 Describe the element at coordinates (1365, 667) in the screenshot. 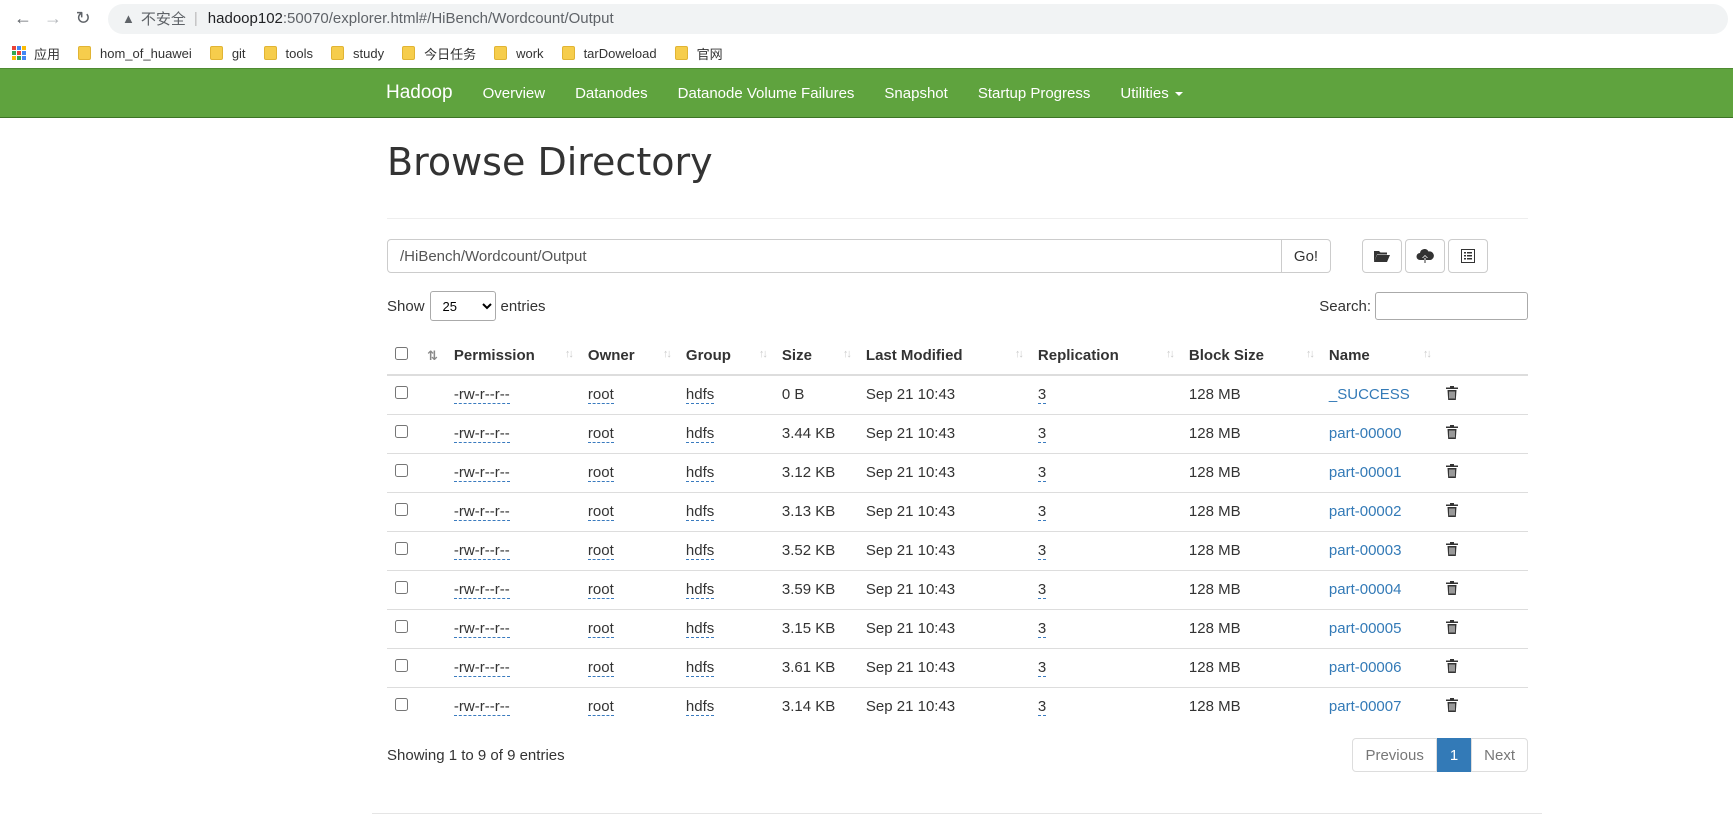

I see `file-name-link: part-00006` at that location.